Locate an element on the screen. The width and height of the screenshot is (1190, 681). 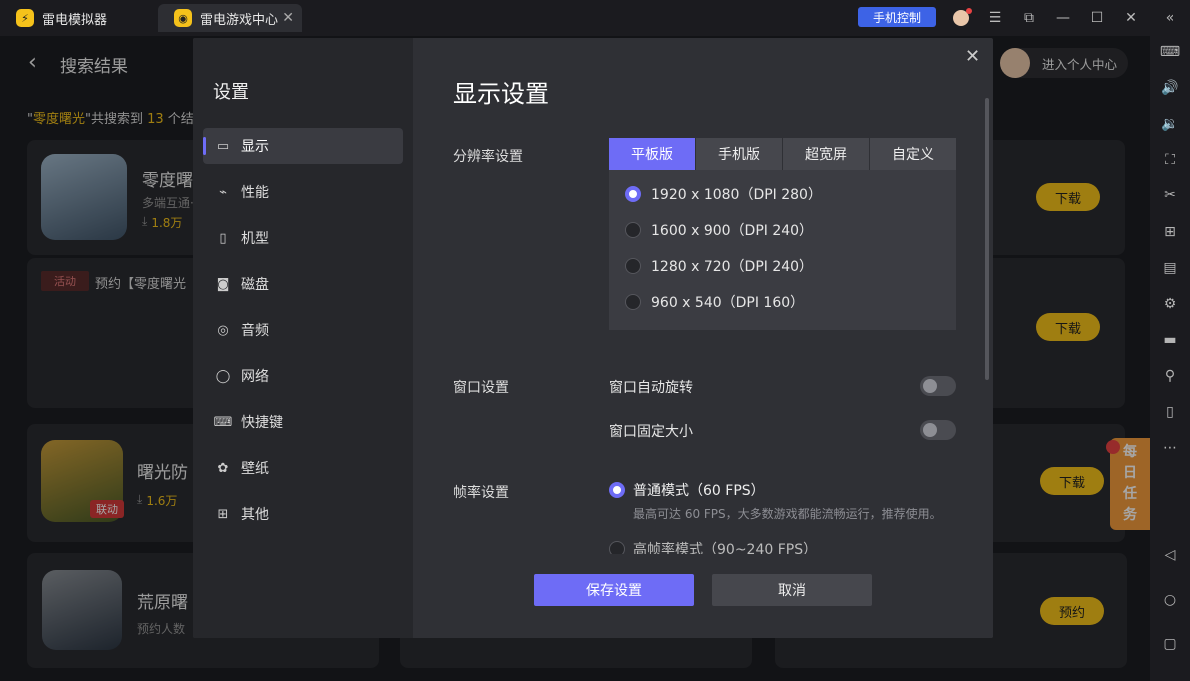
nav-item-network: ◯ 网络 is located at coordinates (303, 376).